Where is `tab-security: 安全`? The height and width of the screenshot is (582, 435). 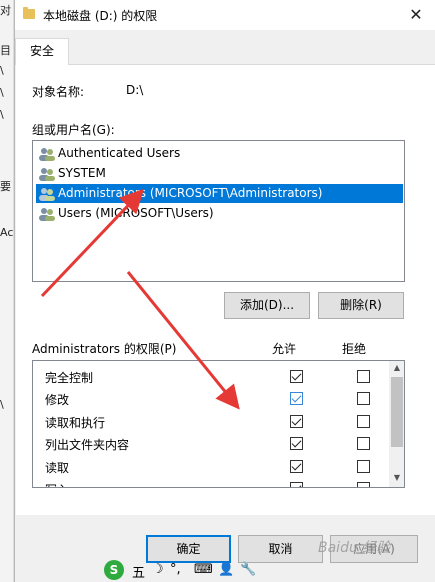
tab-security: 安全 is located at coordinates (42, 51).